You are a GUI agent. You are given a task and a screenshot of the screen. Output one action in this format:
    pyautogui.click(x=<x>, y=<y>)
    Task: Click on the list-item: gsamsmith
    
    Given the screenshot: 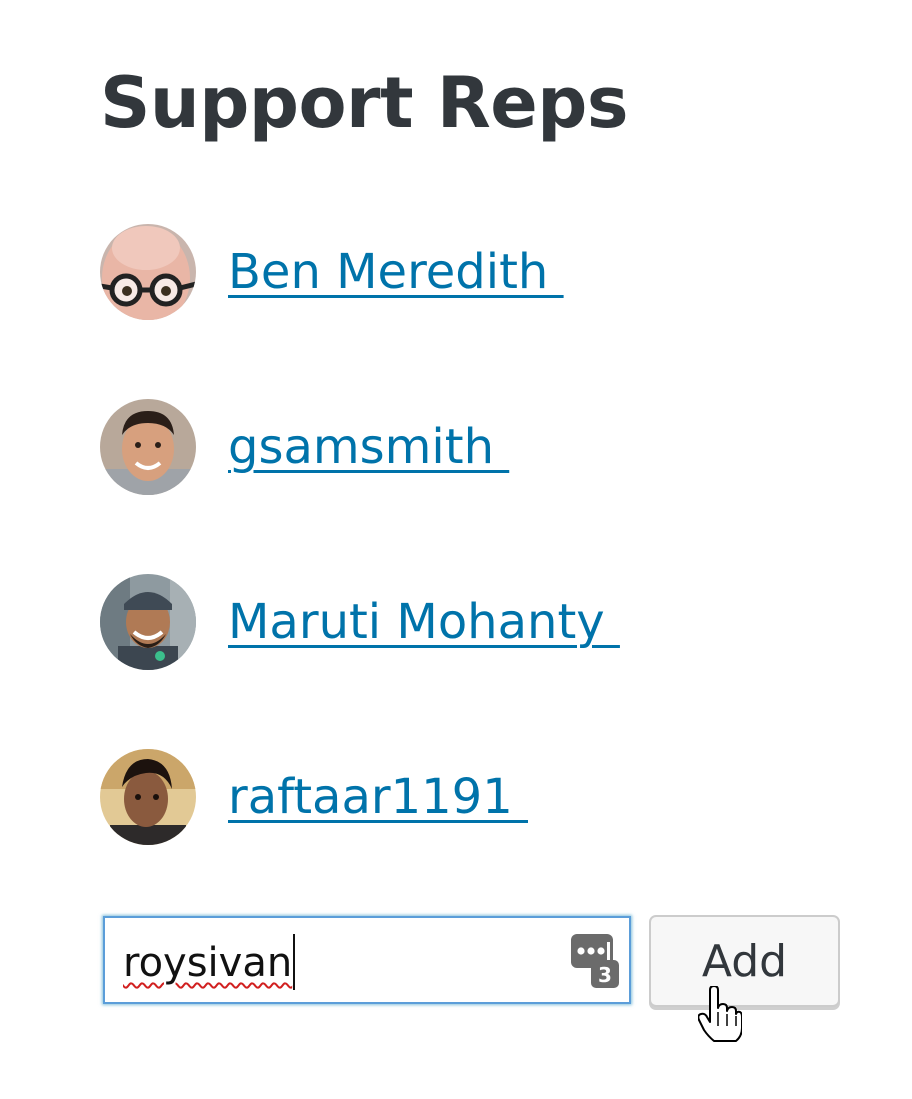 What is the action you would take?
    pyautogui.click(x=360, y=447)
    